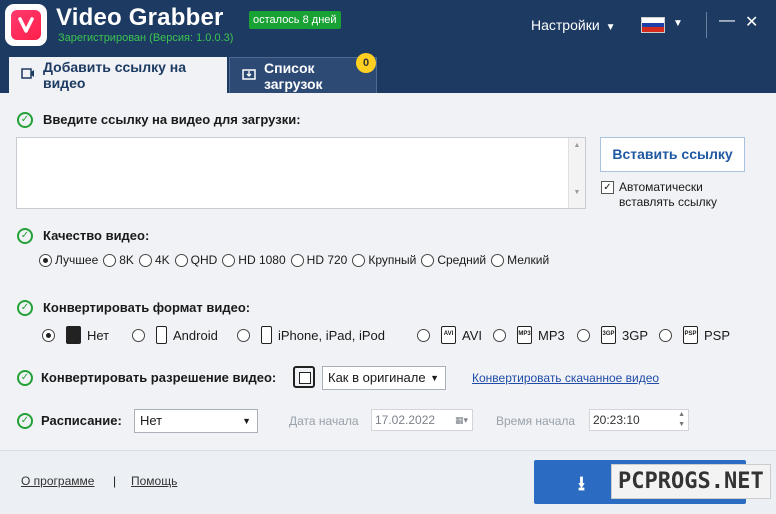 Image resolution: width=776 pixels, height=514 pixels. I want to click on format-option-label: MP3, so click(551, 335).